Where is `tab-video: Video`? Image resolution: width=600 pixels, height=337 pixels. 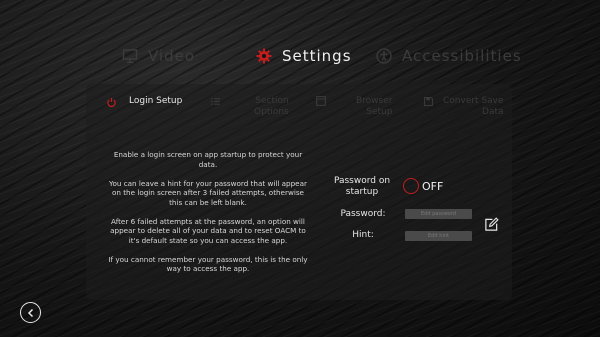
tab-video: Video is located at coordinates (158, 56).